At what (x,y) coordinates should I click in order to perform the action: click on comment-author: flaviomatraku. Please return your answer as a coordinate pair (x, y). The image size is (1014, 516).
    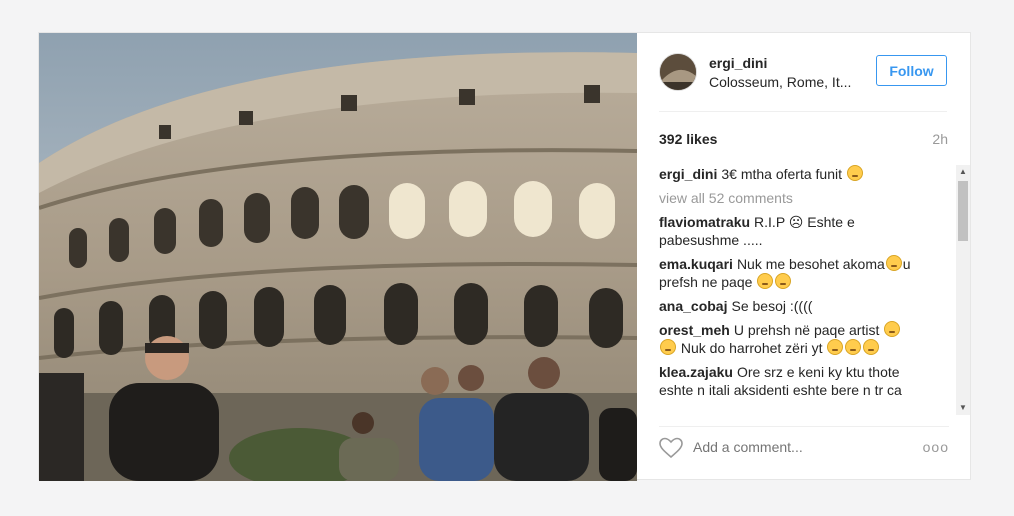
    Looking at the image, I should click on (704, 222).